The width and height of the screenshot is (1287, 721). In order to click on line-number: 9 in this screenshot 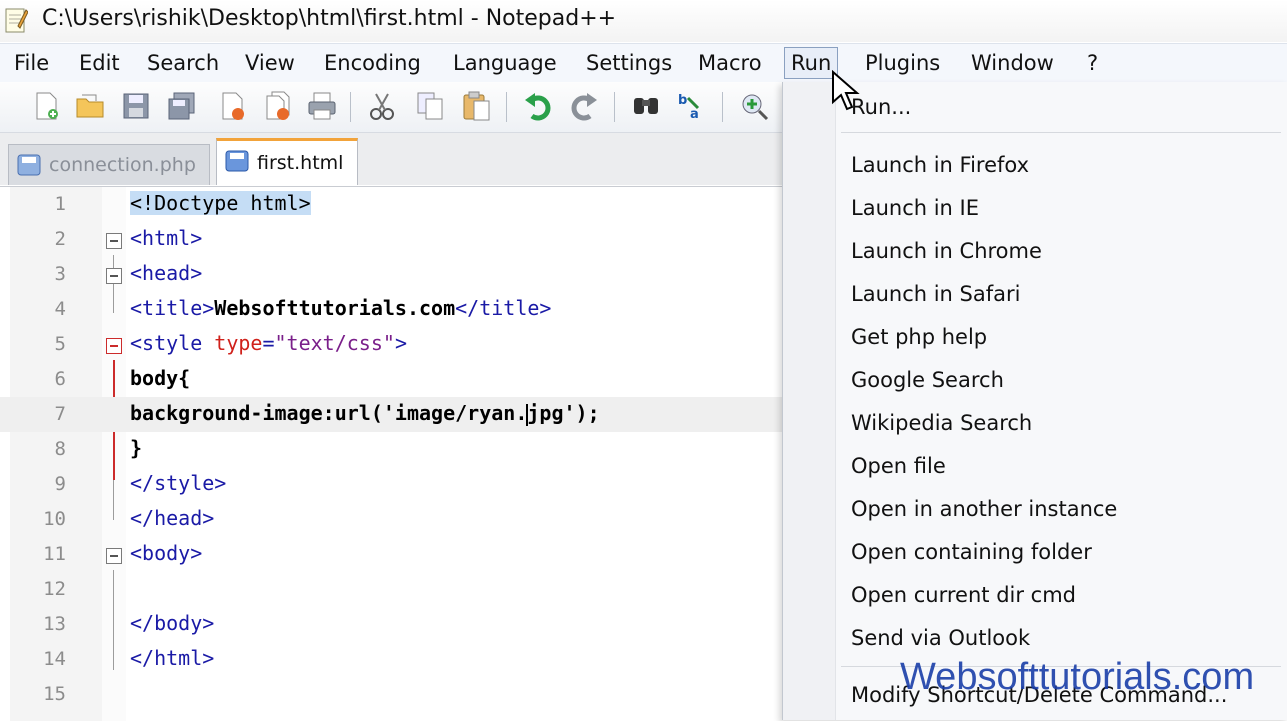, I will do `click(60, 484)`.